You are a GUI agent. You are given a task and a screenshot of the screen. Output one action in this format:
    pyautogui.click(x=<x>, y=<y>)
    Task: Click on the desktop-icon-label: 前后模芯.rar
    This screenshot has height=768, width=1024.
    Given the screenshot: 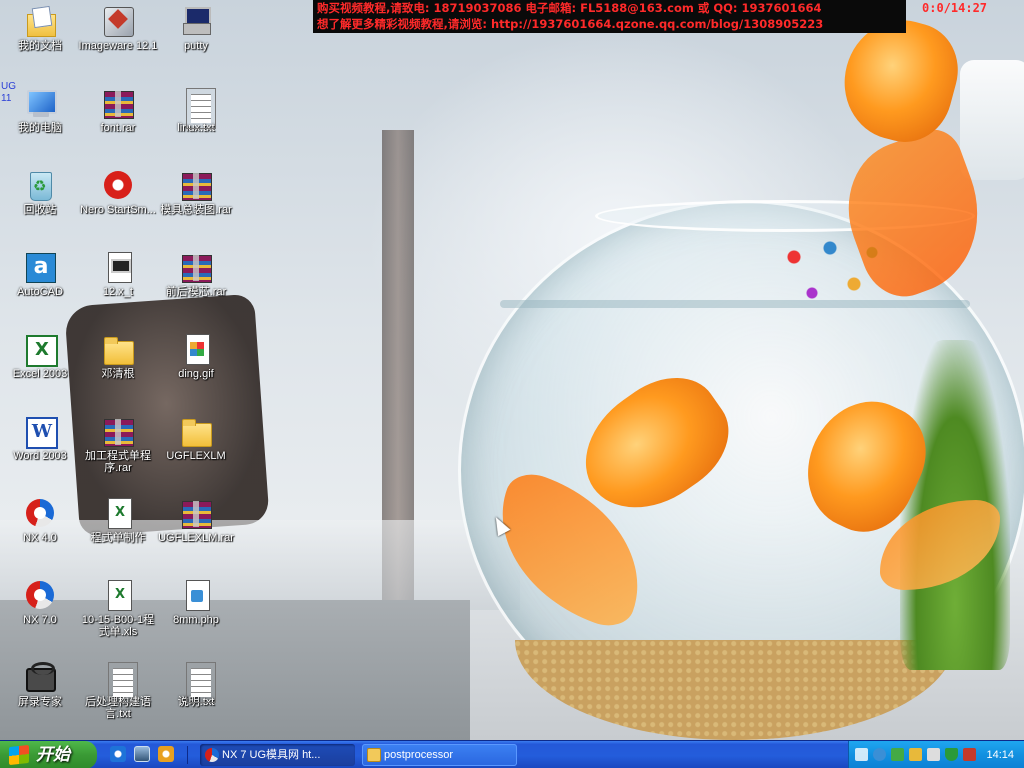 What is the action you would take?
    pyautogui.click(x=196, y=292)
    